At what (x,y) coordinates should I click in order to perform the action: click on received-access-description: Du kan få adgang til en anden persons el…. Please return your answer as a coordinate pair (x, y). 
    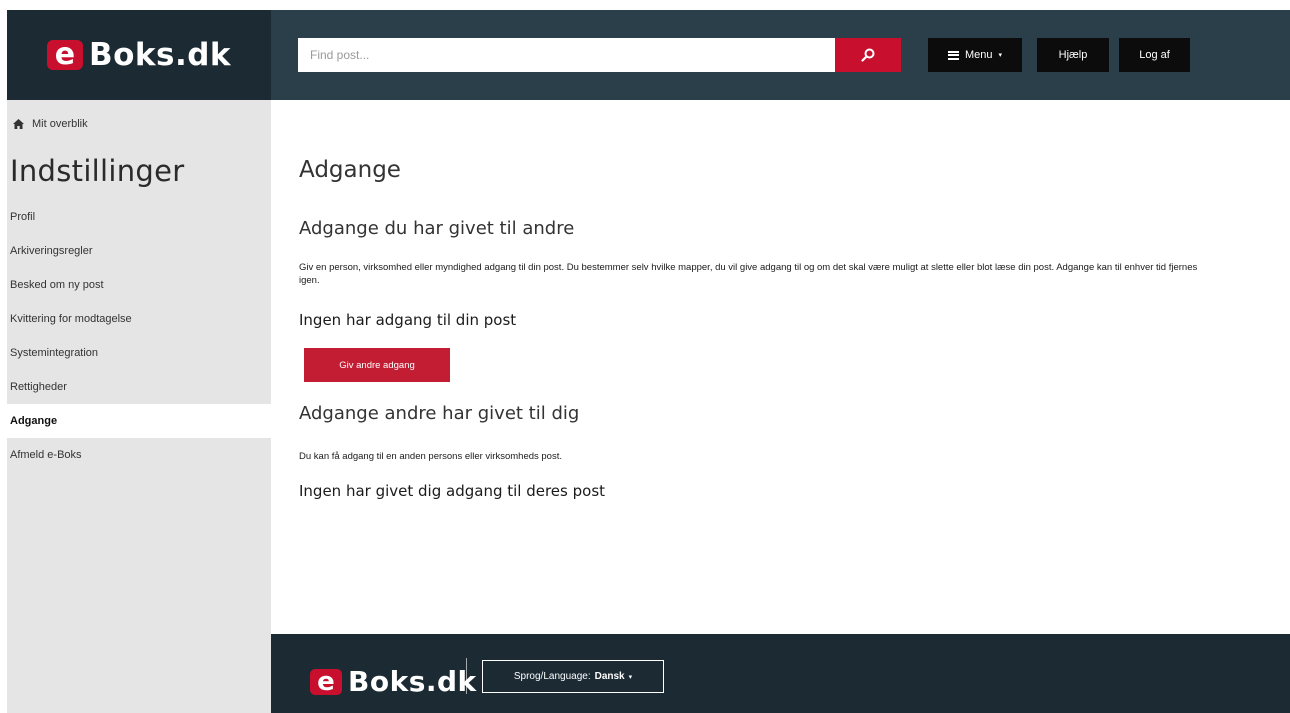
    Looking at the image, I should click on (430, 456).